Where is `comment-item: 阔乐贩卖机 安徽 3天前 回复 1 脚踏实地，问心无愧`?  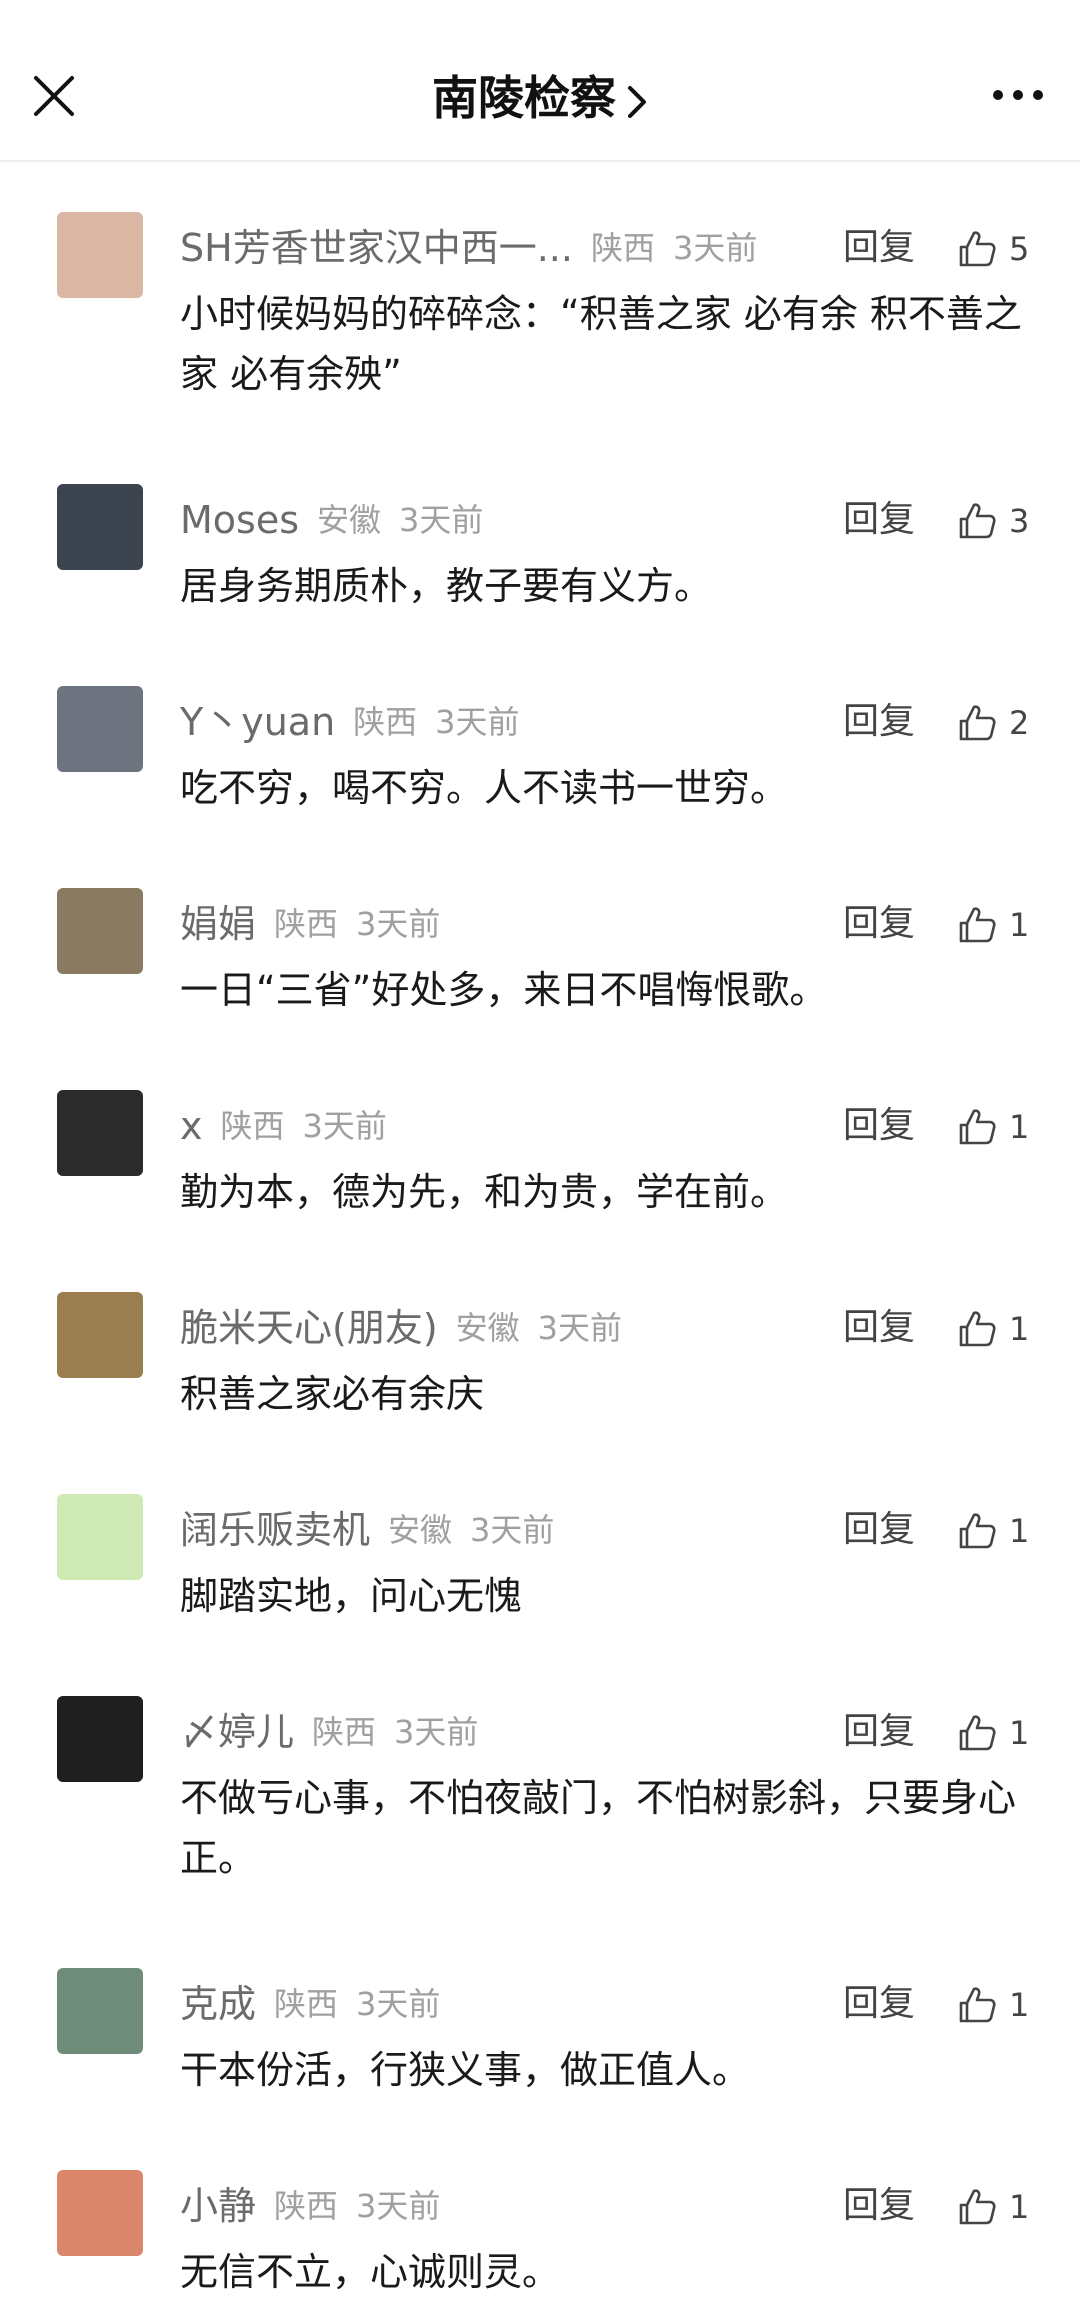
comment-item: 阔乐贩卖机 安徽 3天前 回复 1 脚踏实地，问心无愧 is located at coordinates (540, 1545).